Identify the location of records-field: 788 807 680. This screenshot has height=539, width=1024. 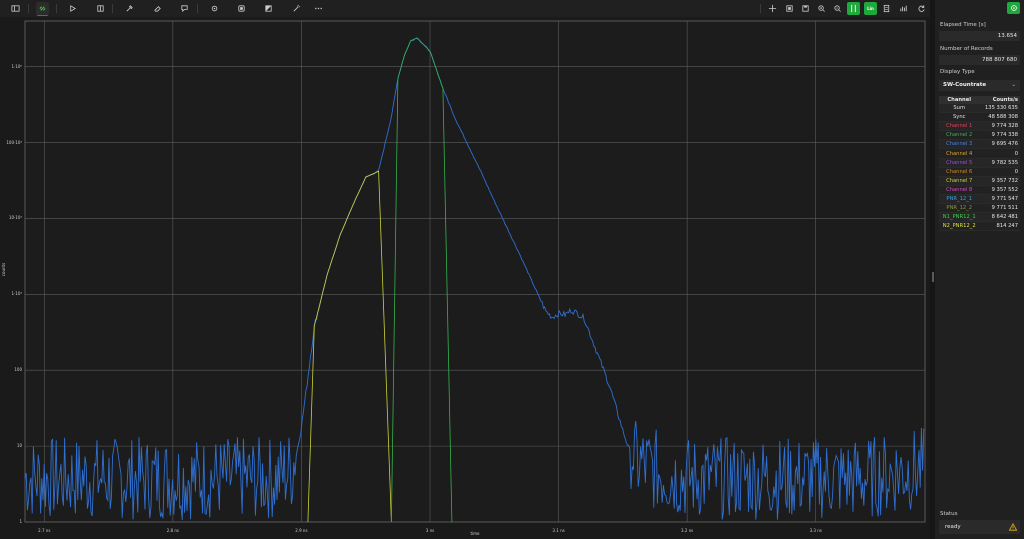
(979, 60).